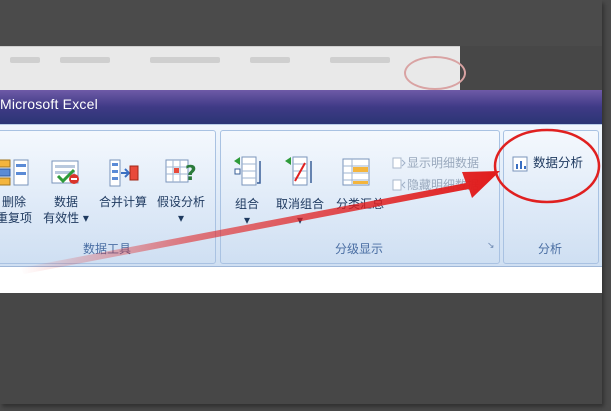 Image resolution: width=611 pixels, height=411 pixels. I want to click on dialog-launcher-icon: ↘, so click(491, 246).